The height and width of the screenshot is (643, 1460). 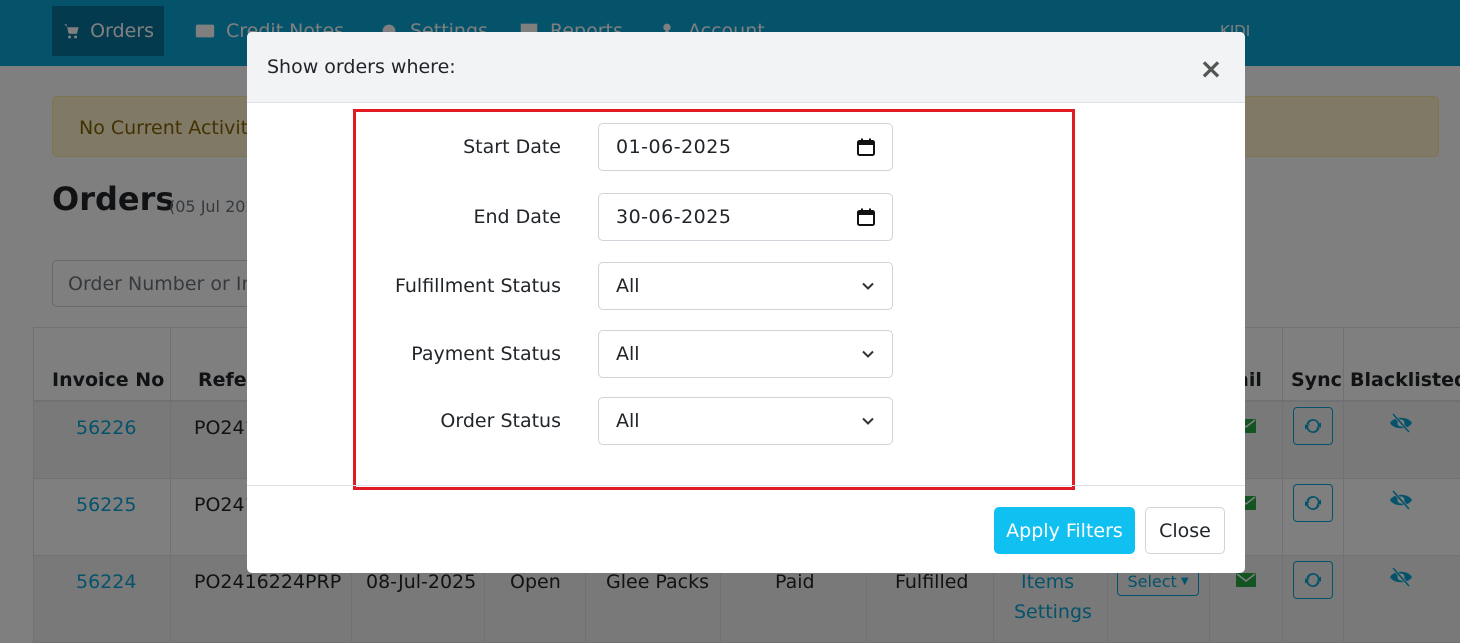 What do you see at coordinates (1185, 530) in the screenshot?
I see `close-button: Close` at bounding box center [1185, 530].